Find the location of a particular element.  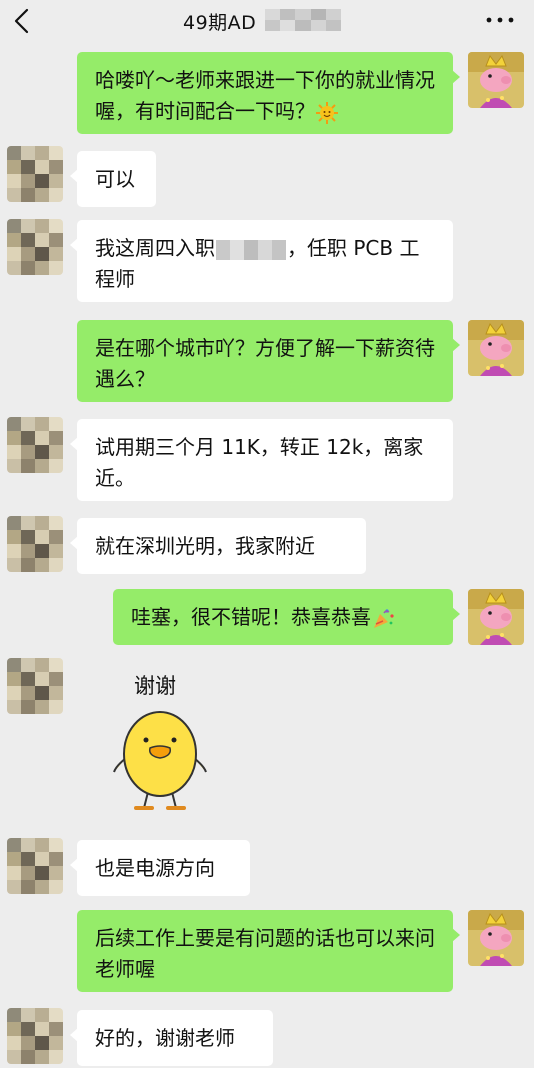

chat-bubble-incoming: 试用期三个月 11K，转正 12k，离家近。 is located at coordinates (261, 460).